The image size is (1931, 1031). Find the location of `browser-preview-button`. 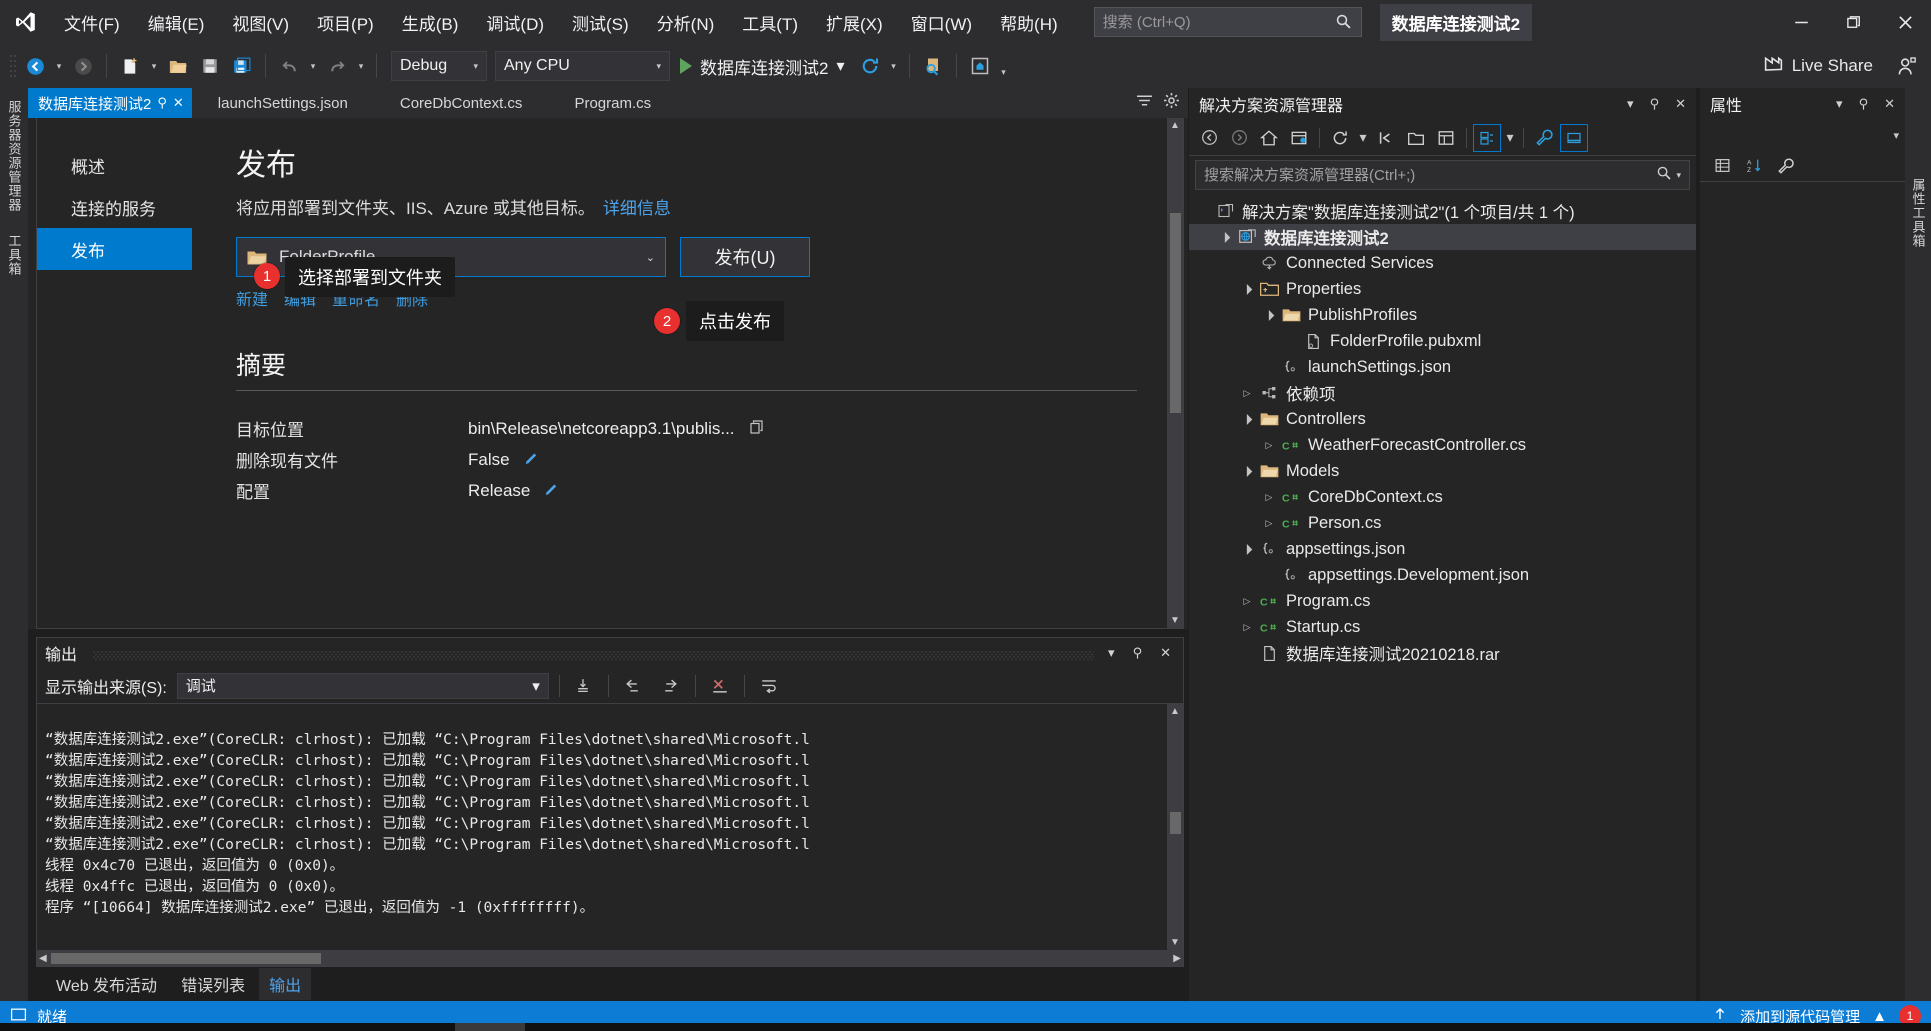

browser-preview-button is located at coordinates (980, 66).